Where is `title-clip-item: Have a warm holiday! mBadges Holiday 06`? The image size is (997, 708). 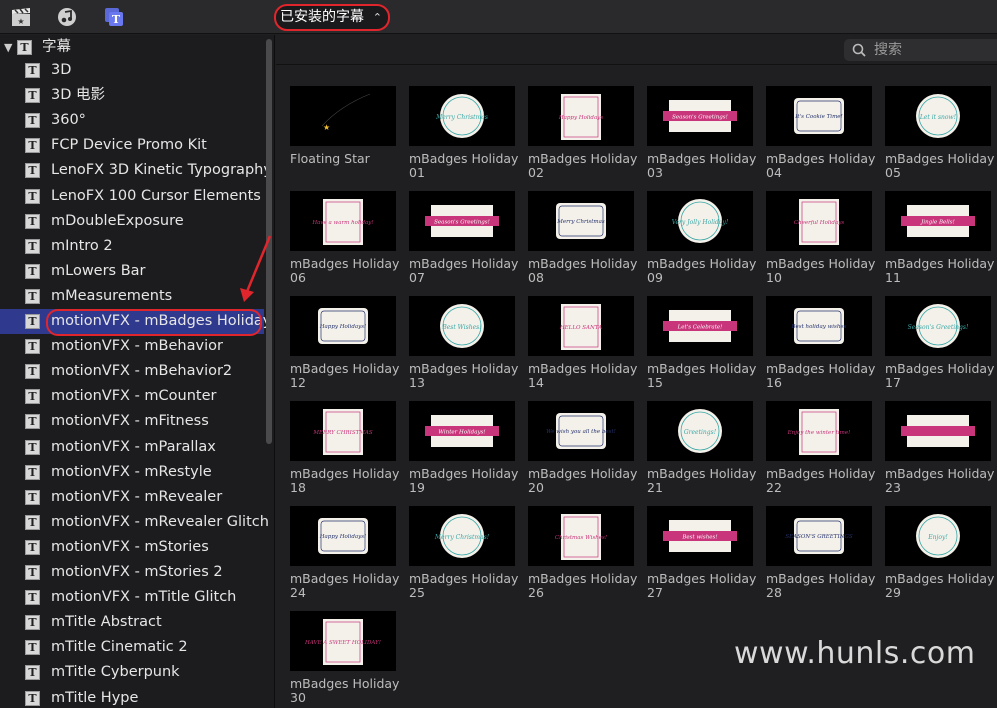
title-clip-item: Have a warm holiday! mBadges Holiday 06 is located at coordinates (344, 241).